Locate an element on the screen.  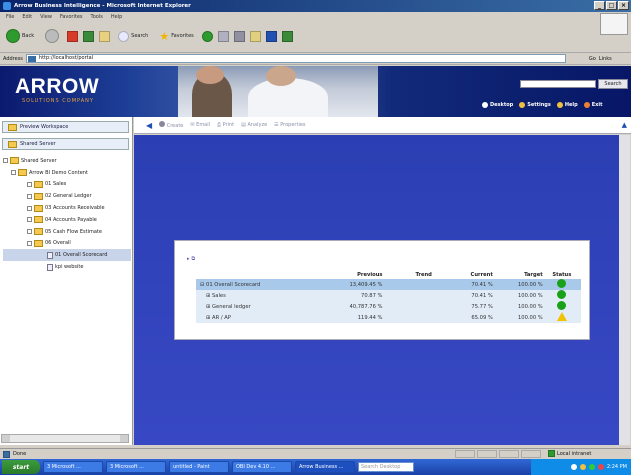
menu-favorites: Favorites is located at coordinates (71, 17).